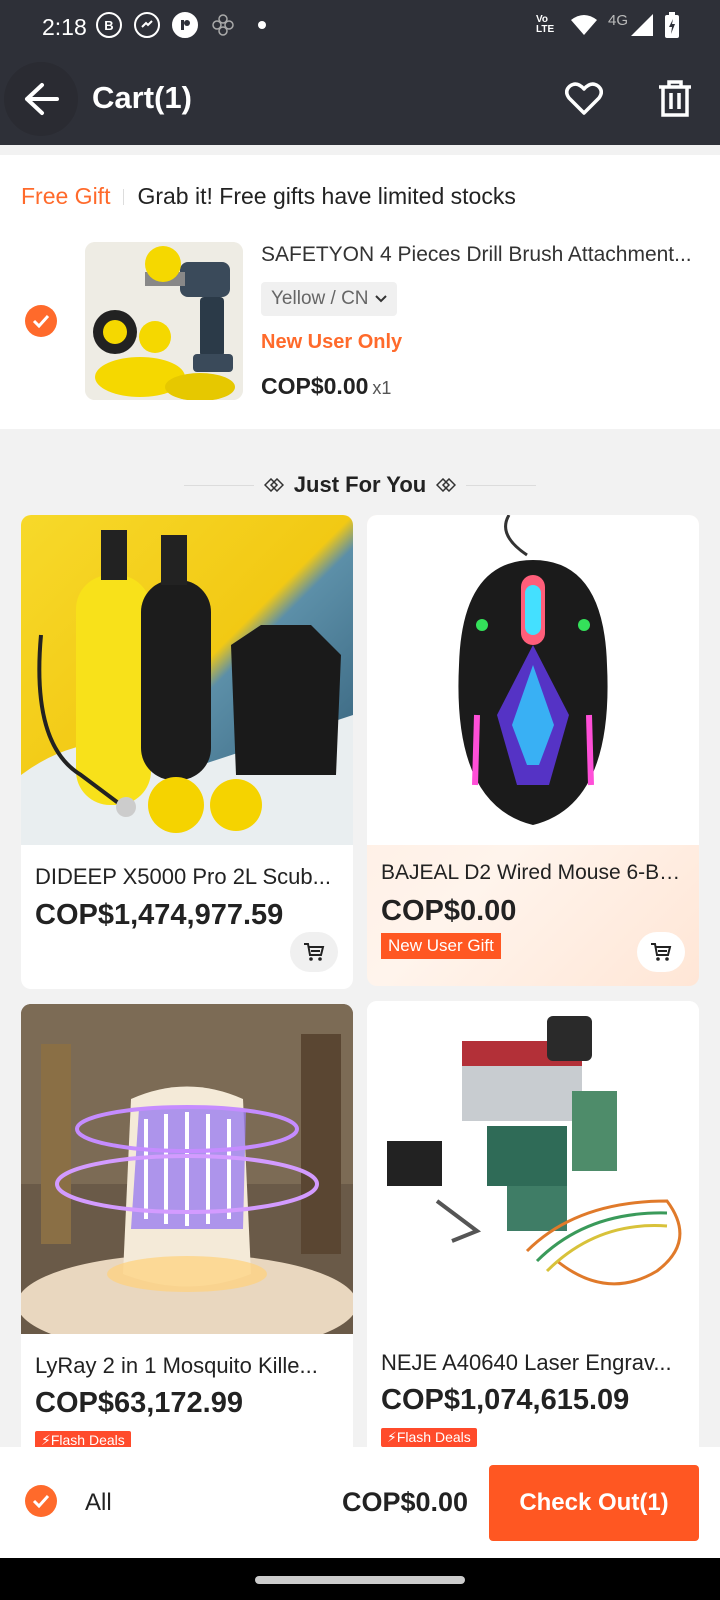  Describe the element at coordinates (98, 1503) in the screenshot. I see `select-all-label: All` at that location.